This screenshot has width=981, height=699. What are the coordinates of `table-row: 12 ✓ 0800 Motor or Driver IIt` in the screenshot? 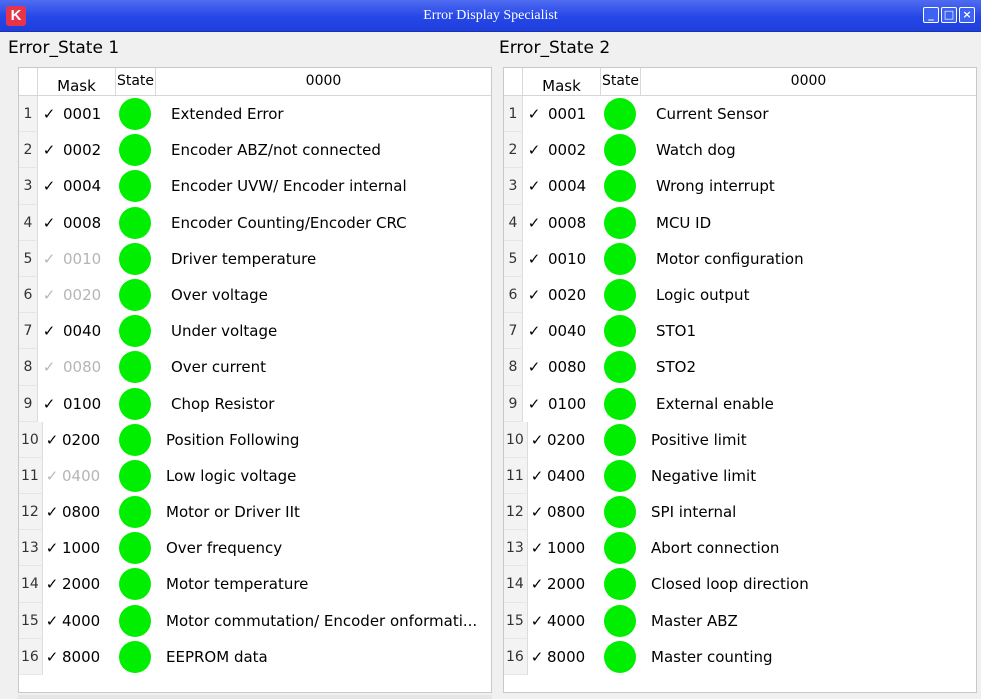 It's located at (255, 512).